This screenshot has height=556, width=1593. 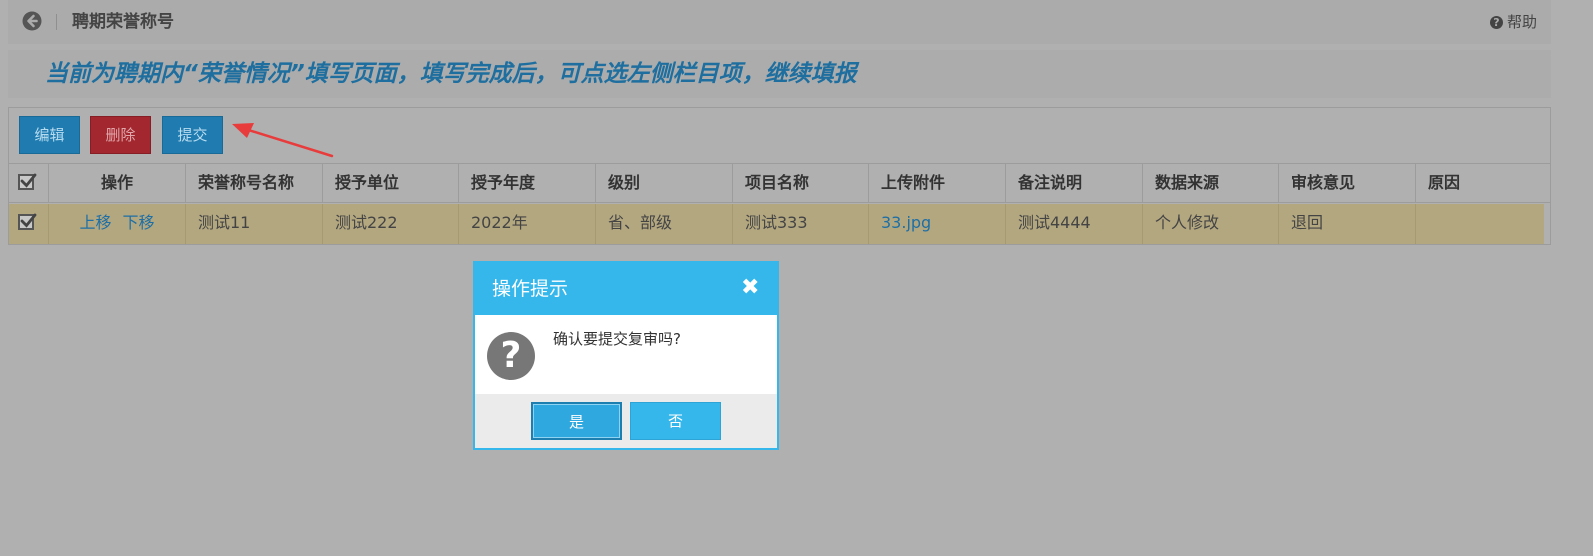 I want to click on row-checkbox, so click(x=27, y=221).